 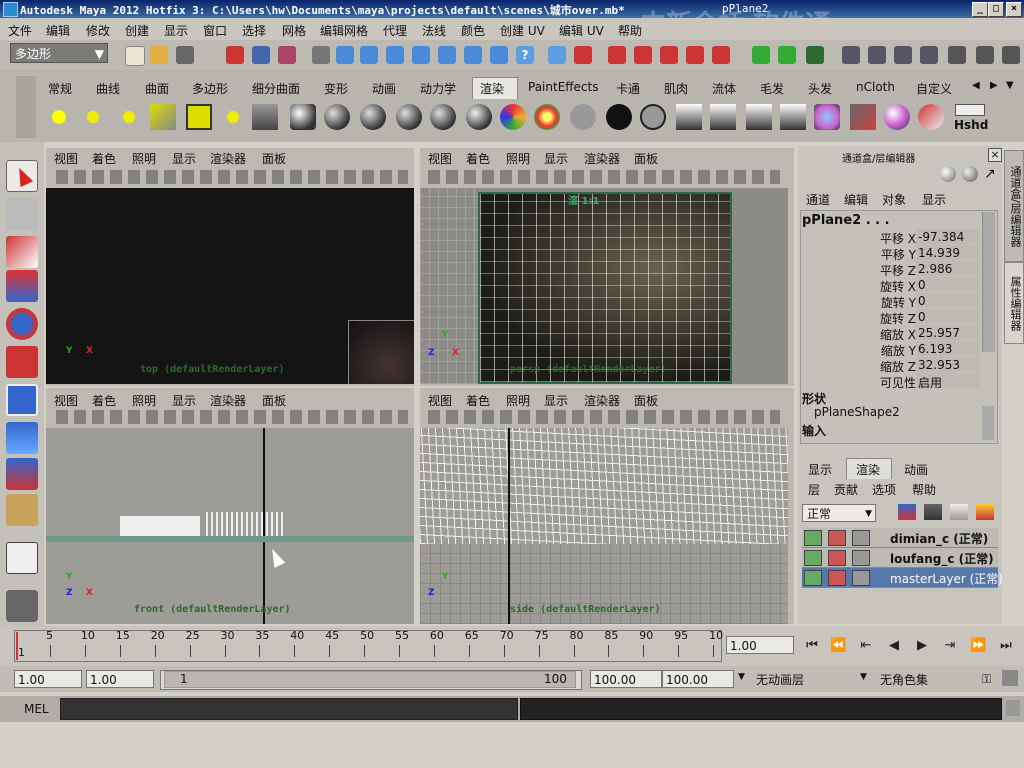 I want to click on ambient-light-icon, so click(x=129, y=117).